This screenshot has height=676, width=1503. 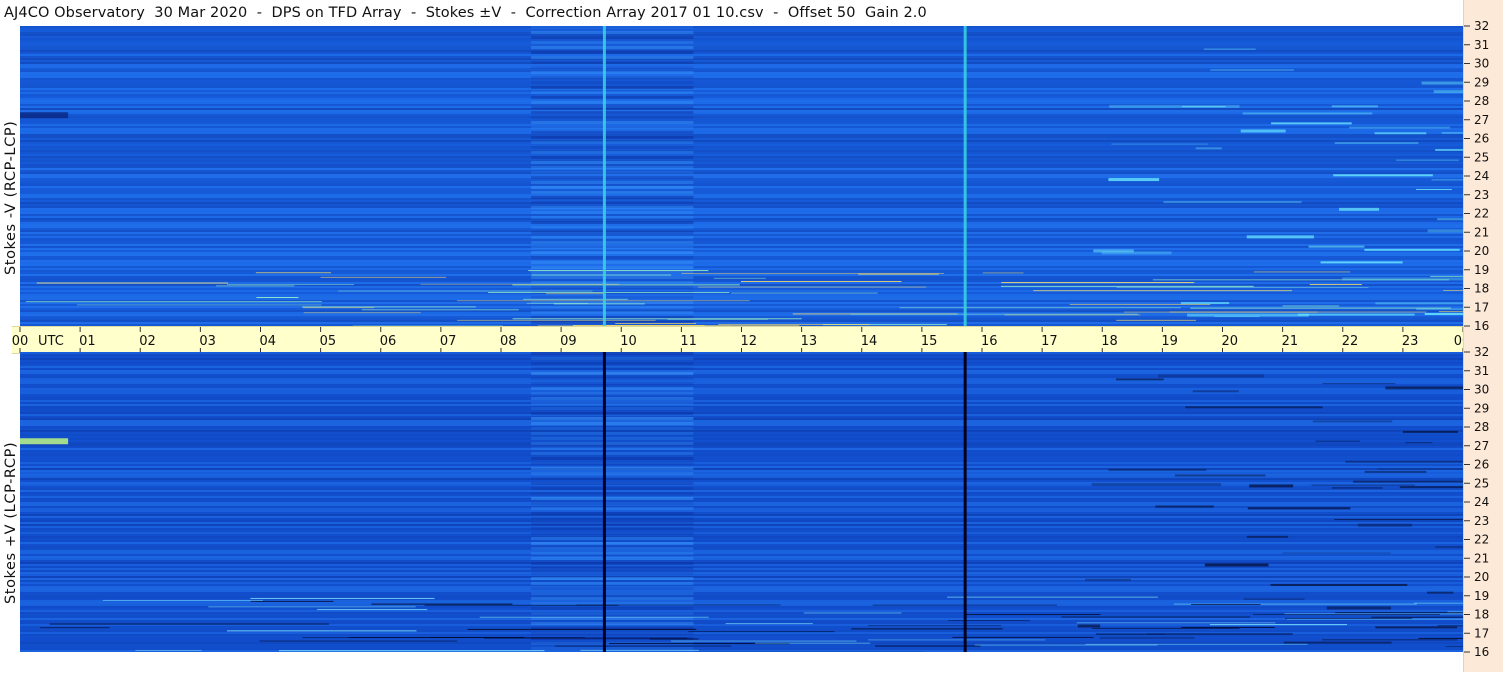 What do you see at coordinates (51, 341) in the screenshot?
I see `utc-axis-label: UTC` at bounding box center [51, 341].